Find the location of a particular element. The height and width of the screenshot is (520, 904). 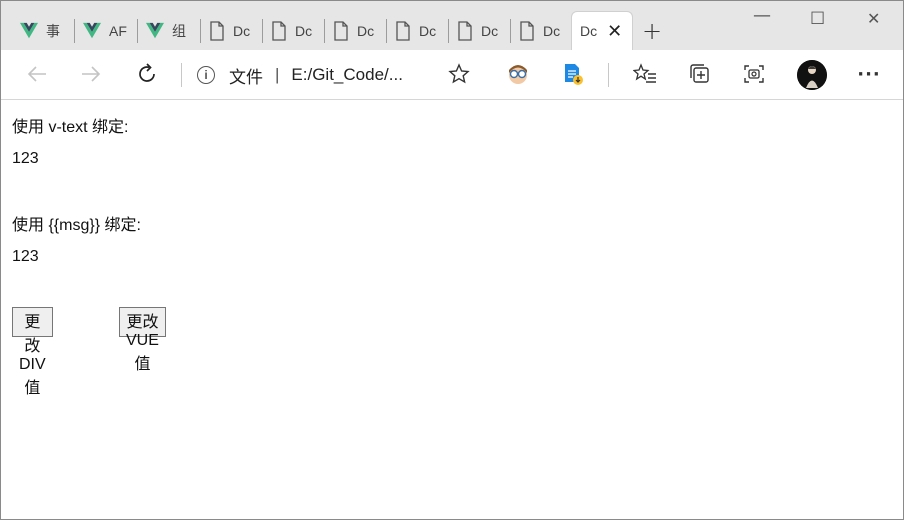

tab-label: 事 is located at coordinates (53, 30).